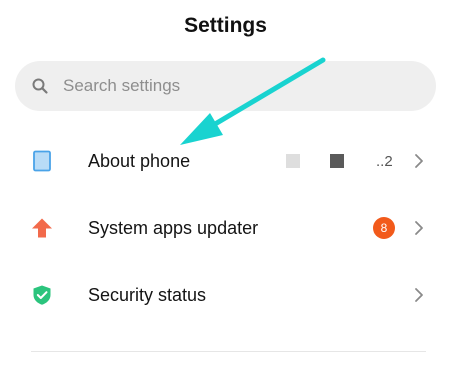 The width and height of the screenshot is (451, 371). What do you see at coordinates (121, 86) in the screenshot?
I see `search-input: Search settings` at bounding box center [121, 86].